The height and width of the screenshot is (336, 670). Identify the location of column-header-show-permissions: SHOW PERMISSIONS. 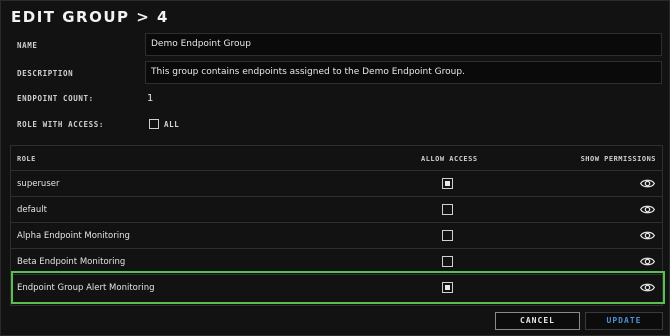
(618, 159).